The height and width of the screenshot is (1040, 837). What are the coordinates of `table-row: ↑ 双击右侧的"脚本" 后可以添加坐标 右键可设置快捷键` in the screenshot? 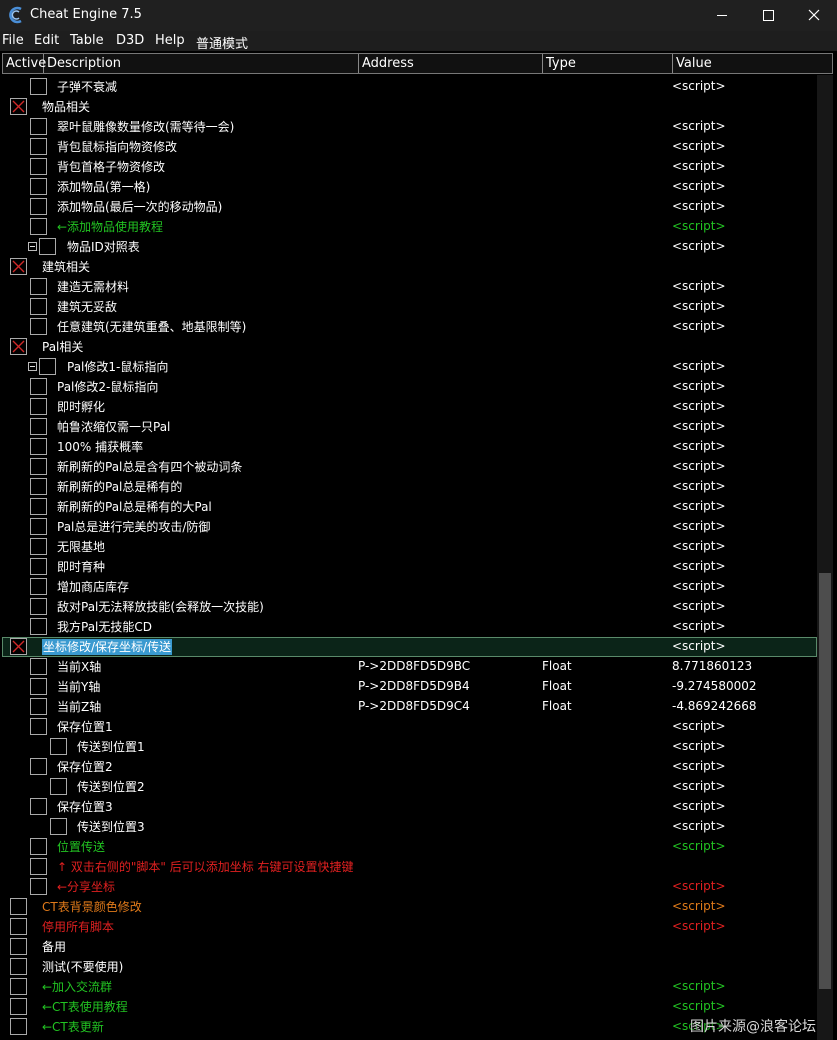 It's located at (409, 867).